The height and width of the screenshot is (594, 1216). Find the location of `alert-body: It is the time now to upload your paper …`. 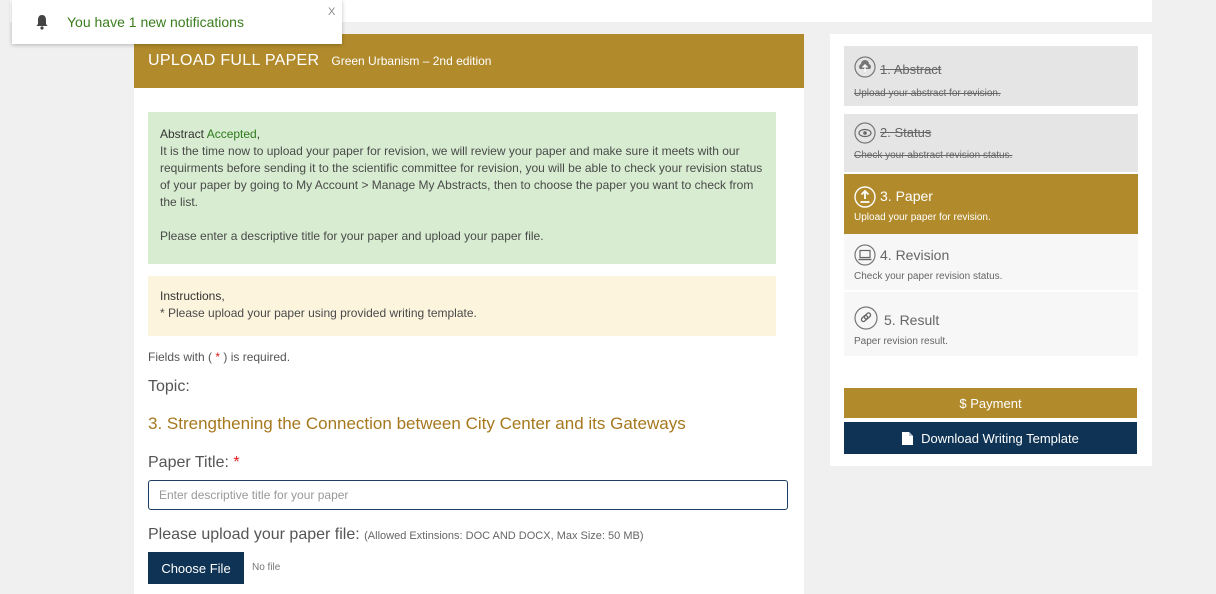

alert-body: It is the time now to upload your paper … is located at coordinates (461, 176).